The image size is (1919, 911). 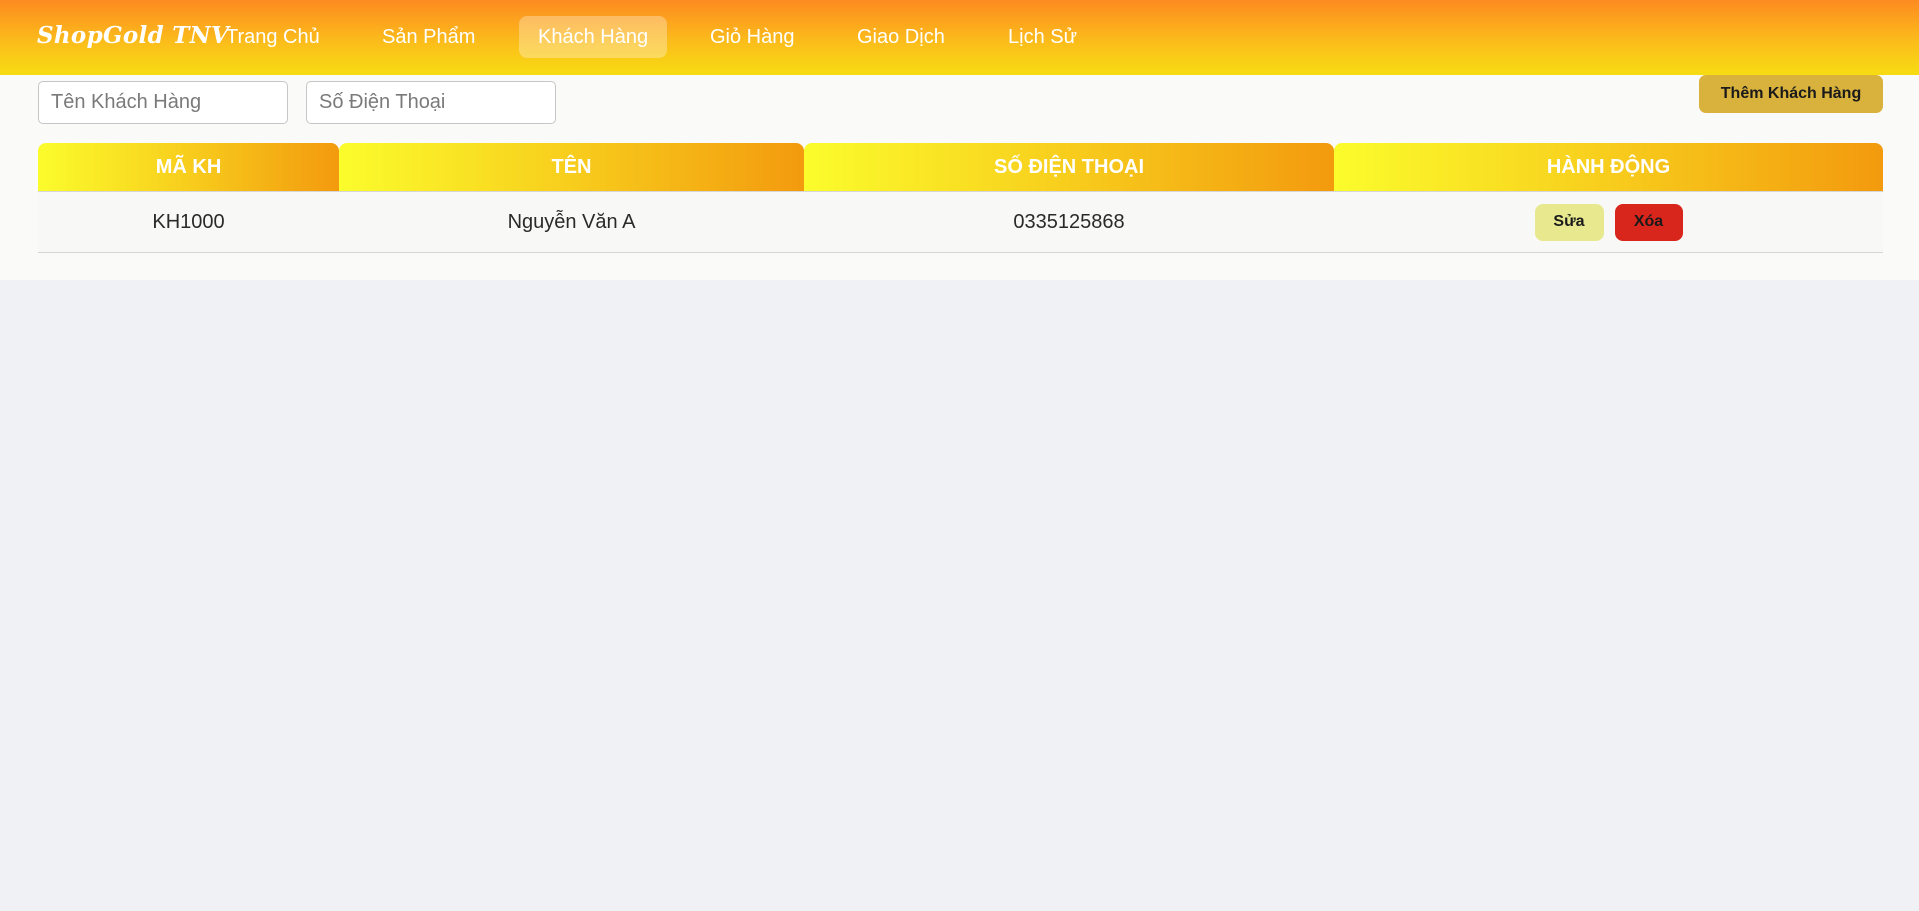 I want to click on customer-phone-cell: 0335125868, so click(x=1069, y=221).